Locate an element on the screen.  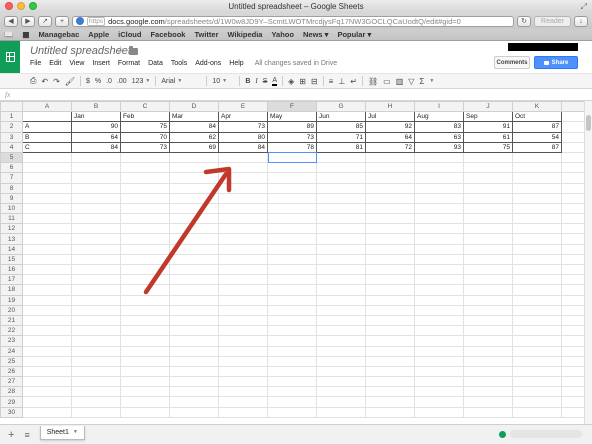
cell: 90 is located at coordinates (96, 127).